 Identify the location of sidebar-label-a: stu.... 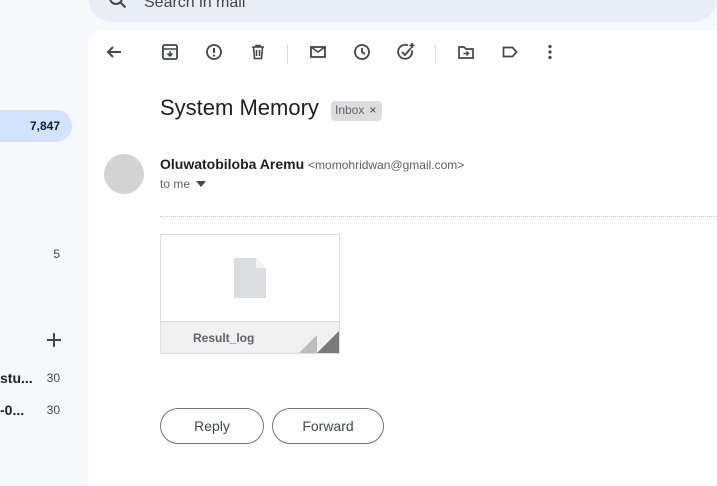
(16, 378).